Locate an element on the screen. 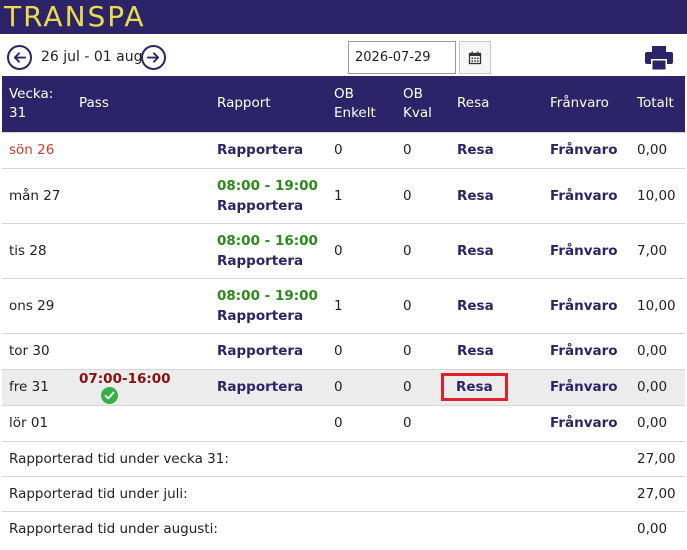 The width and height of the screenshot is (687, 550). shift-time: 08:00 - 16:00 is located at coordinates (267, 240).